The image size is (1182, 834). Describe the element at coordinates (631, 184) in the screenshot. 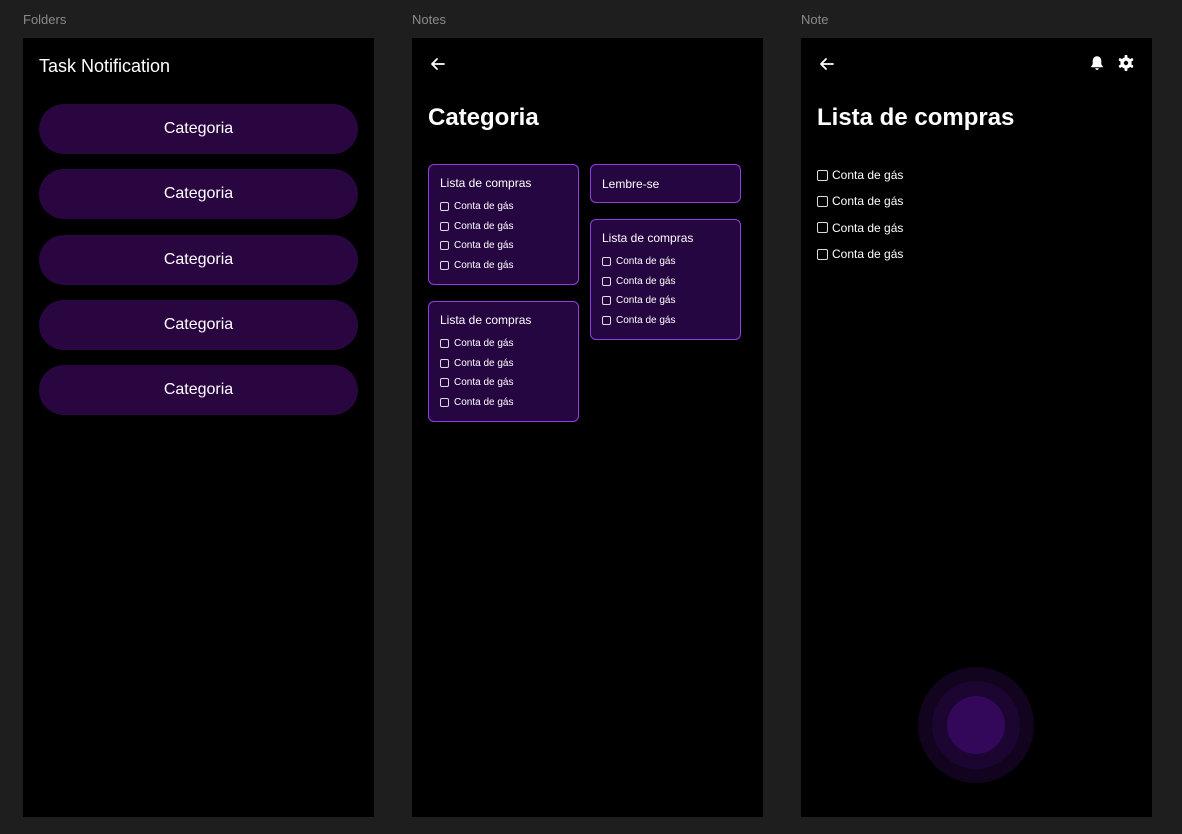

I see `note-card-title: Lembre-se` at that location.